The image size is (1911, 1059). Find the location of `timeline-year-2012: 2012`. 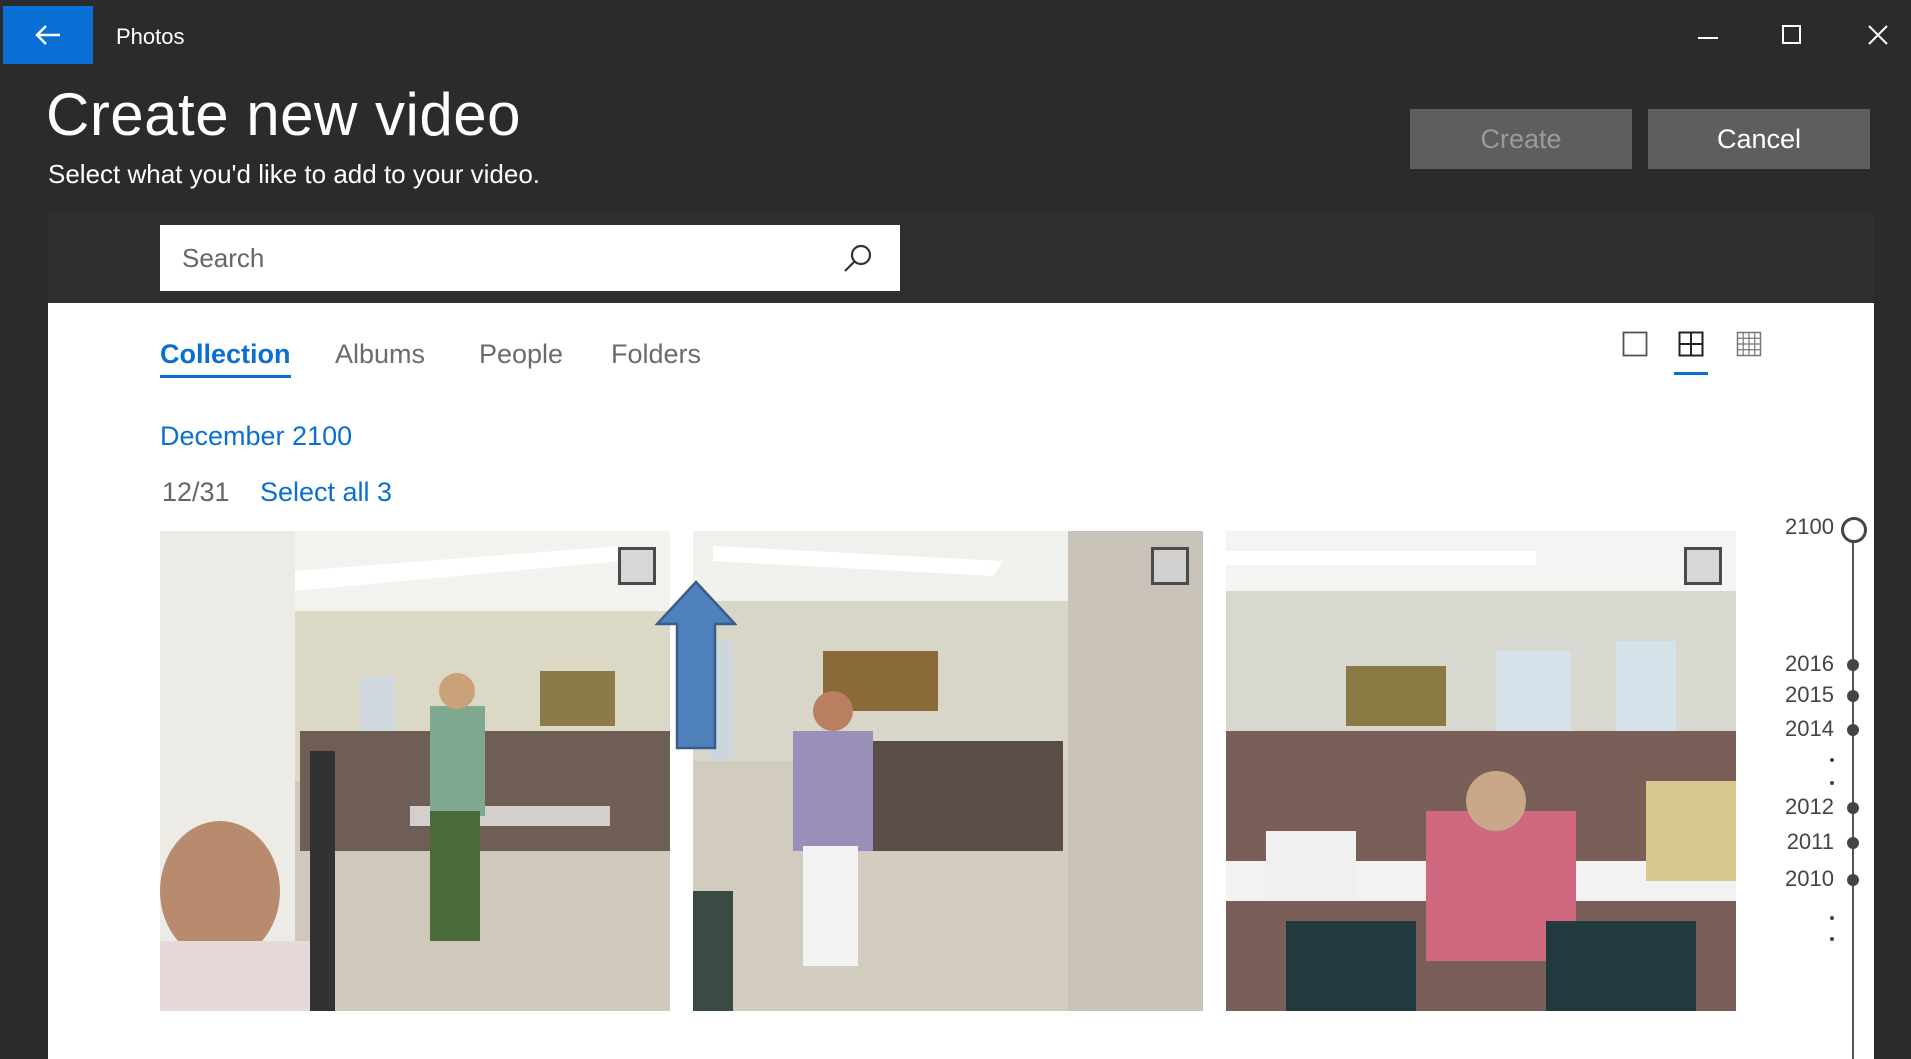

timeline-year-2012: 2012 is located at coordinates (1809, 807).